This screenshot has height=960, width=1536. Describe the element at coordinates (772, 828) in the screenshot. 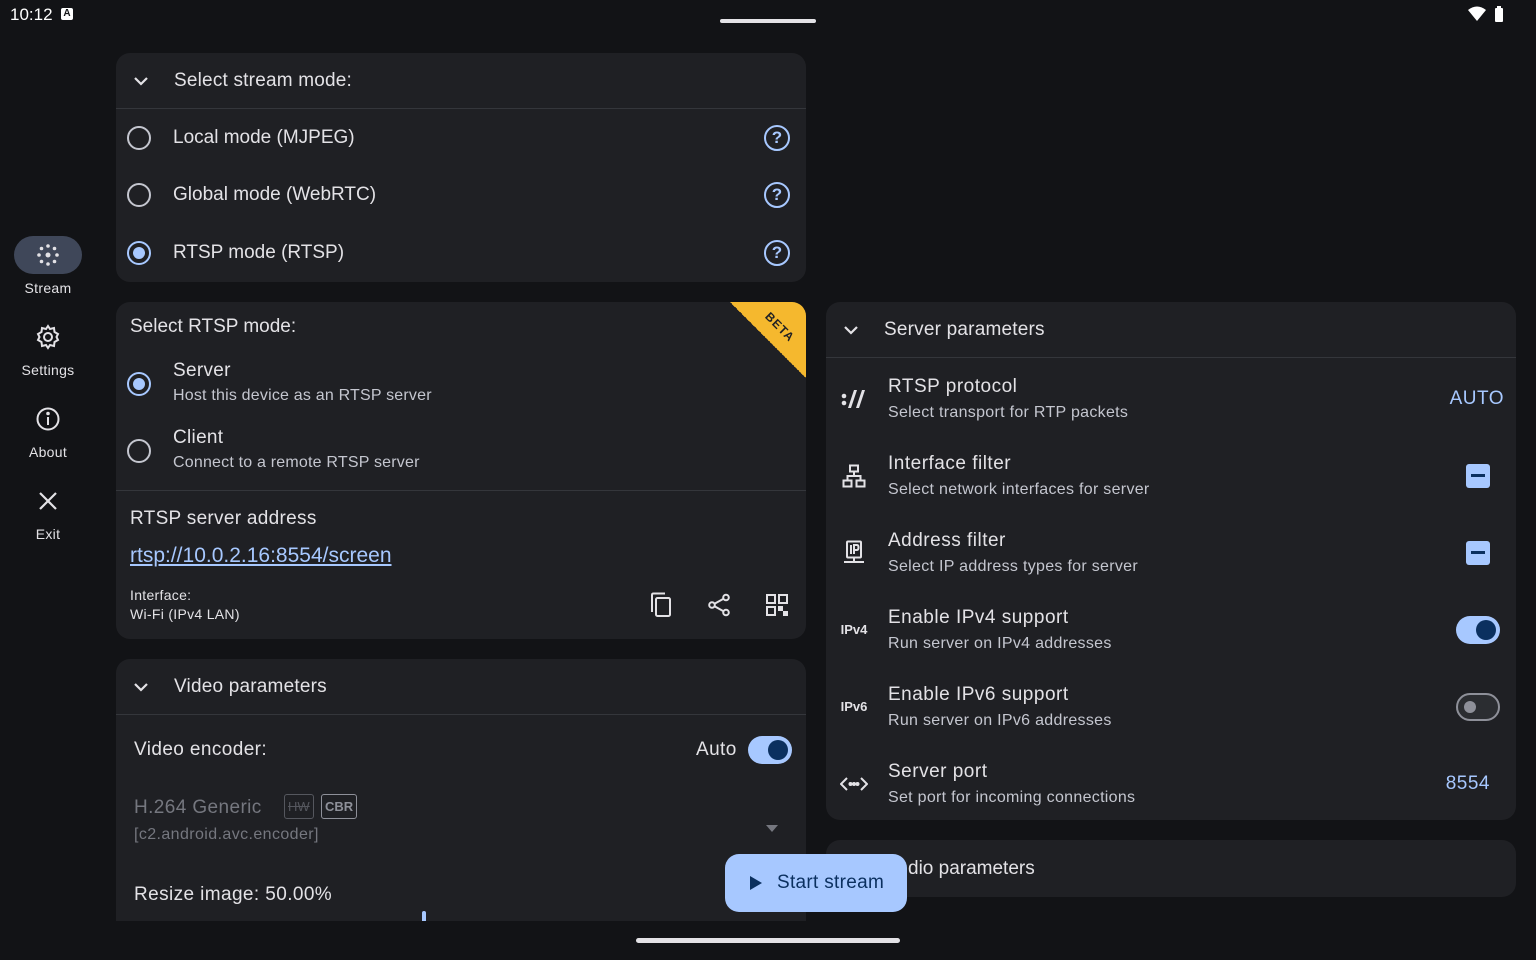

I see `dropdown-arrow-icon` at that location.